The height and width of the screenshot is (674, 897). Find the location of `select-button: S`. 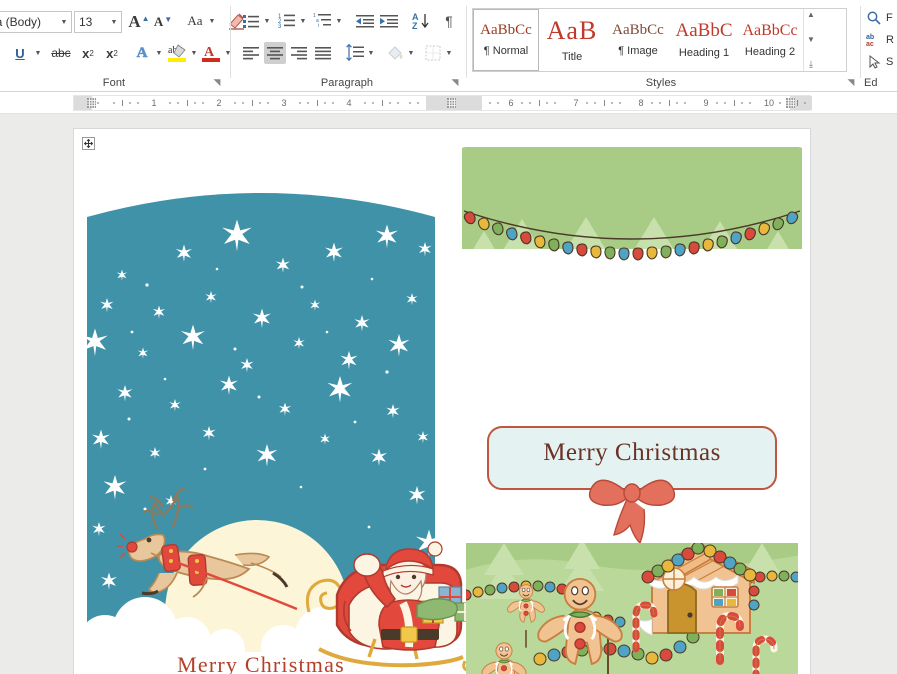

select-button: S is located at coordinates (879, 62).